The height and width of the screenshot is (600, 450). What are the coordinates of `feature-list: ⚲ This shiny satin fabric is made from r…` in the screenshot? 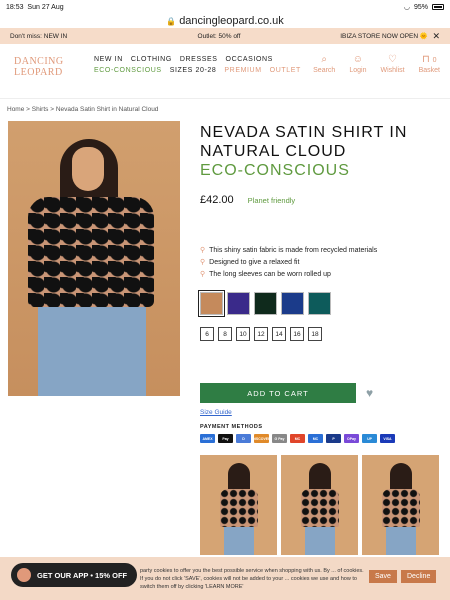 It's located at (320, 262).